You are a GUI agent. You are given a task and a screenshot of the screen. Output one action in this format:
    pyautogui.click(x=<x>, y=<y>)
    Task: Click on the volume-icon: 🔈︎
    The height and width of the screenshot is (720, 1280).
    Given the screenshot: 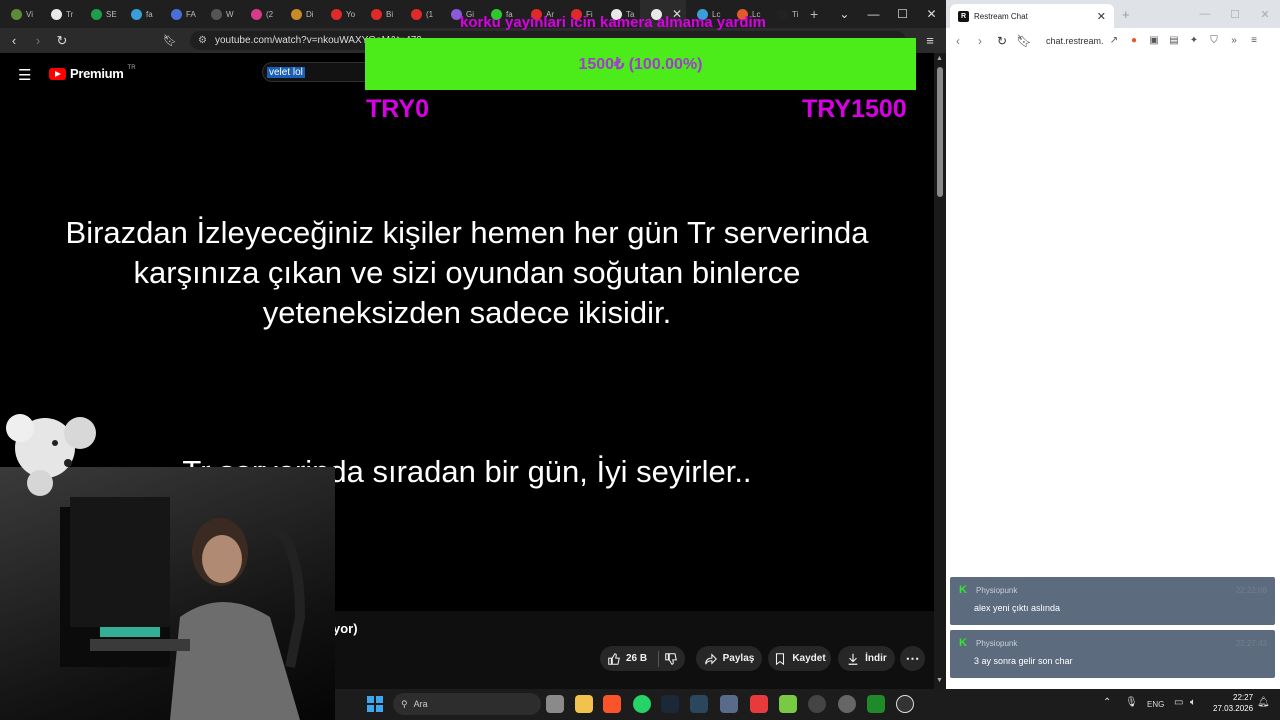 What is the action you would take?
    pyautogui.click(x=1193, y=702)
    